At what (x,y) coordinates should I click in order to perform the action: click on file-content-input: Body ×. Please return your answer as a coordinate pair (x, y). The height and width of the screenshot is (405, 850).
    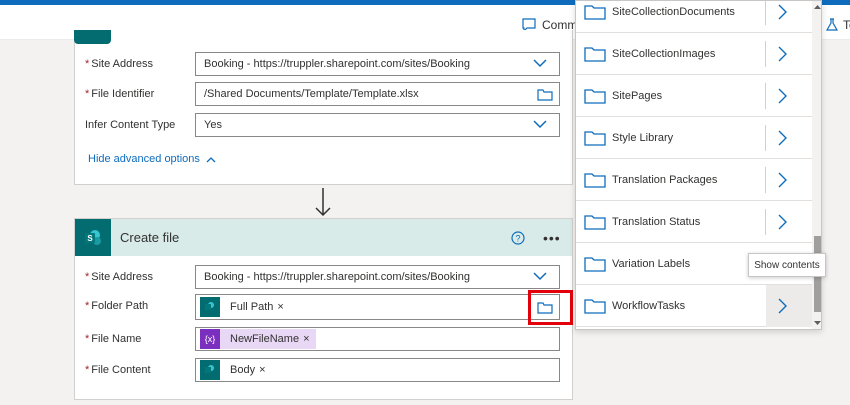
    Looking at the image, I should click on (377, 370).